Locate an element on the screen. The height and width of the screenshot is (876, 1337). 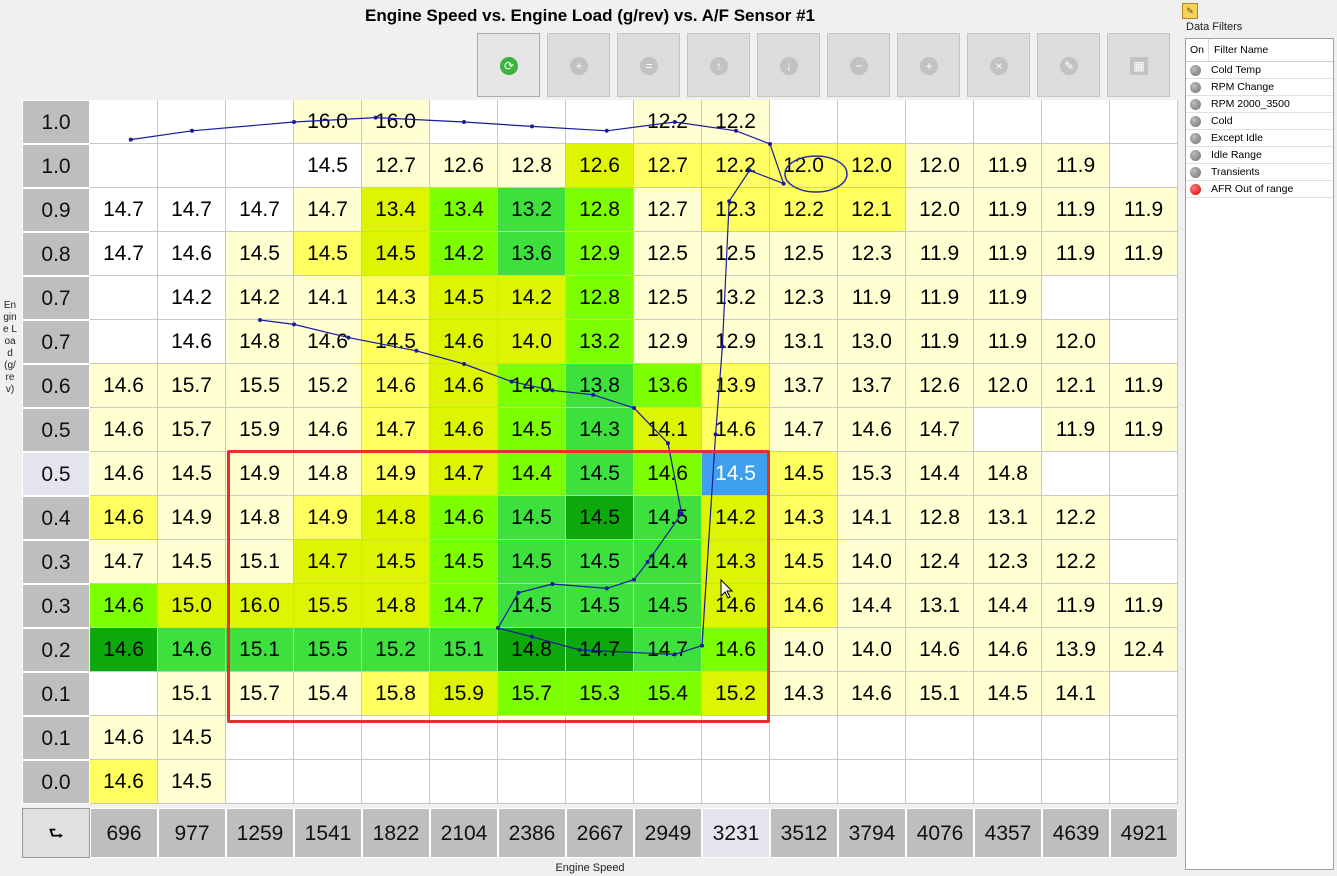
column-header: 2386 is located at coordinates (532, 833).